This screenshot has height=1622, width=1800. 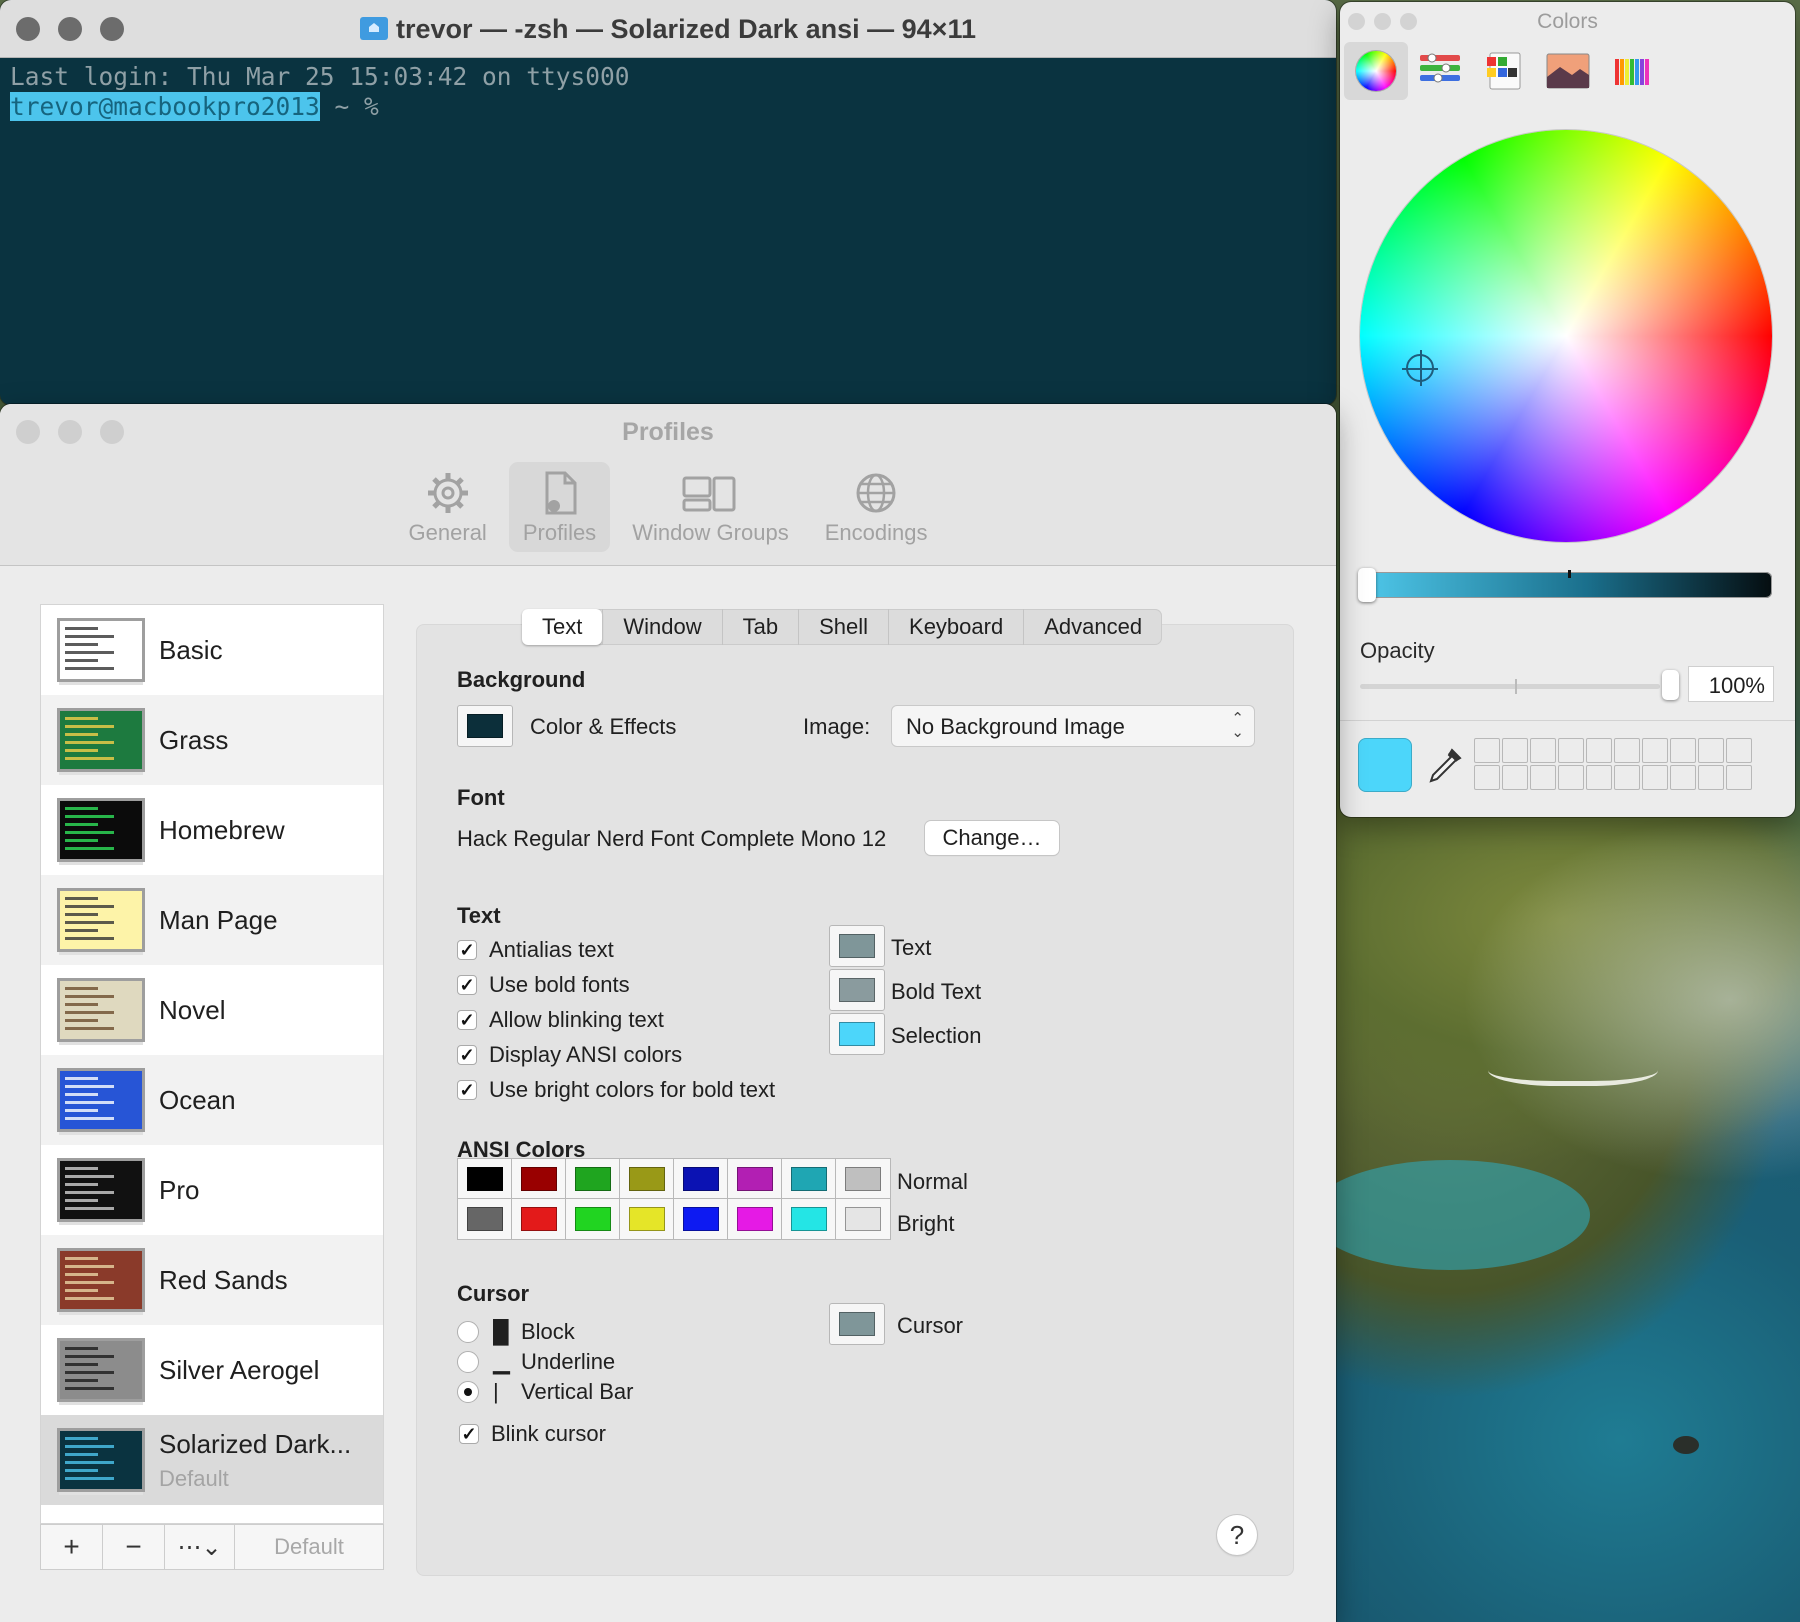 I want to click on profile-row: Homebrew, so click(x=212, y=830).